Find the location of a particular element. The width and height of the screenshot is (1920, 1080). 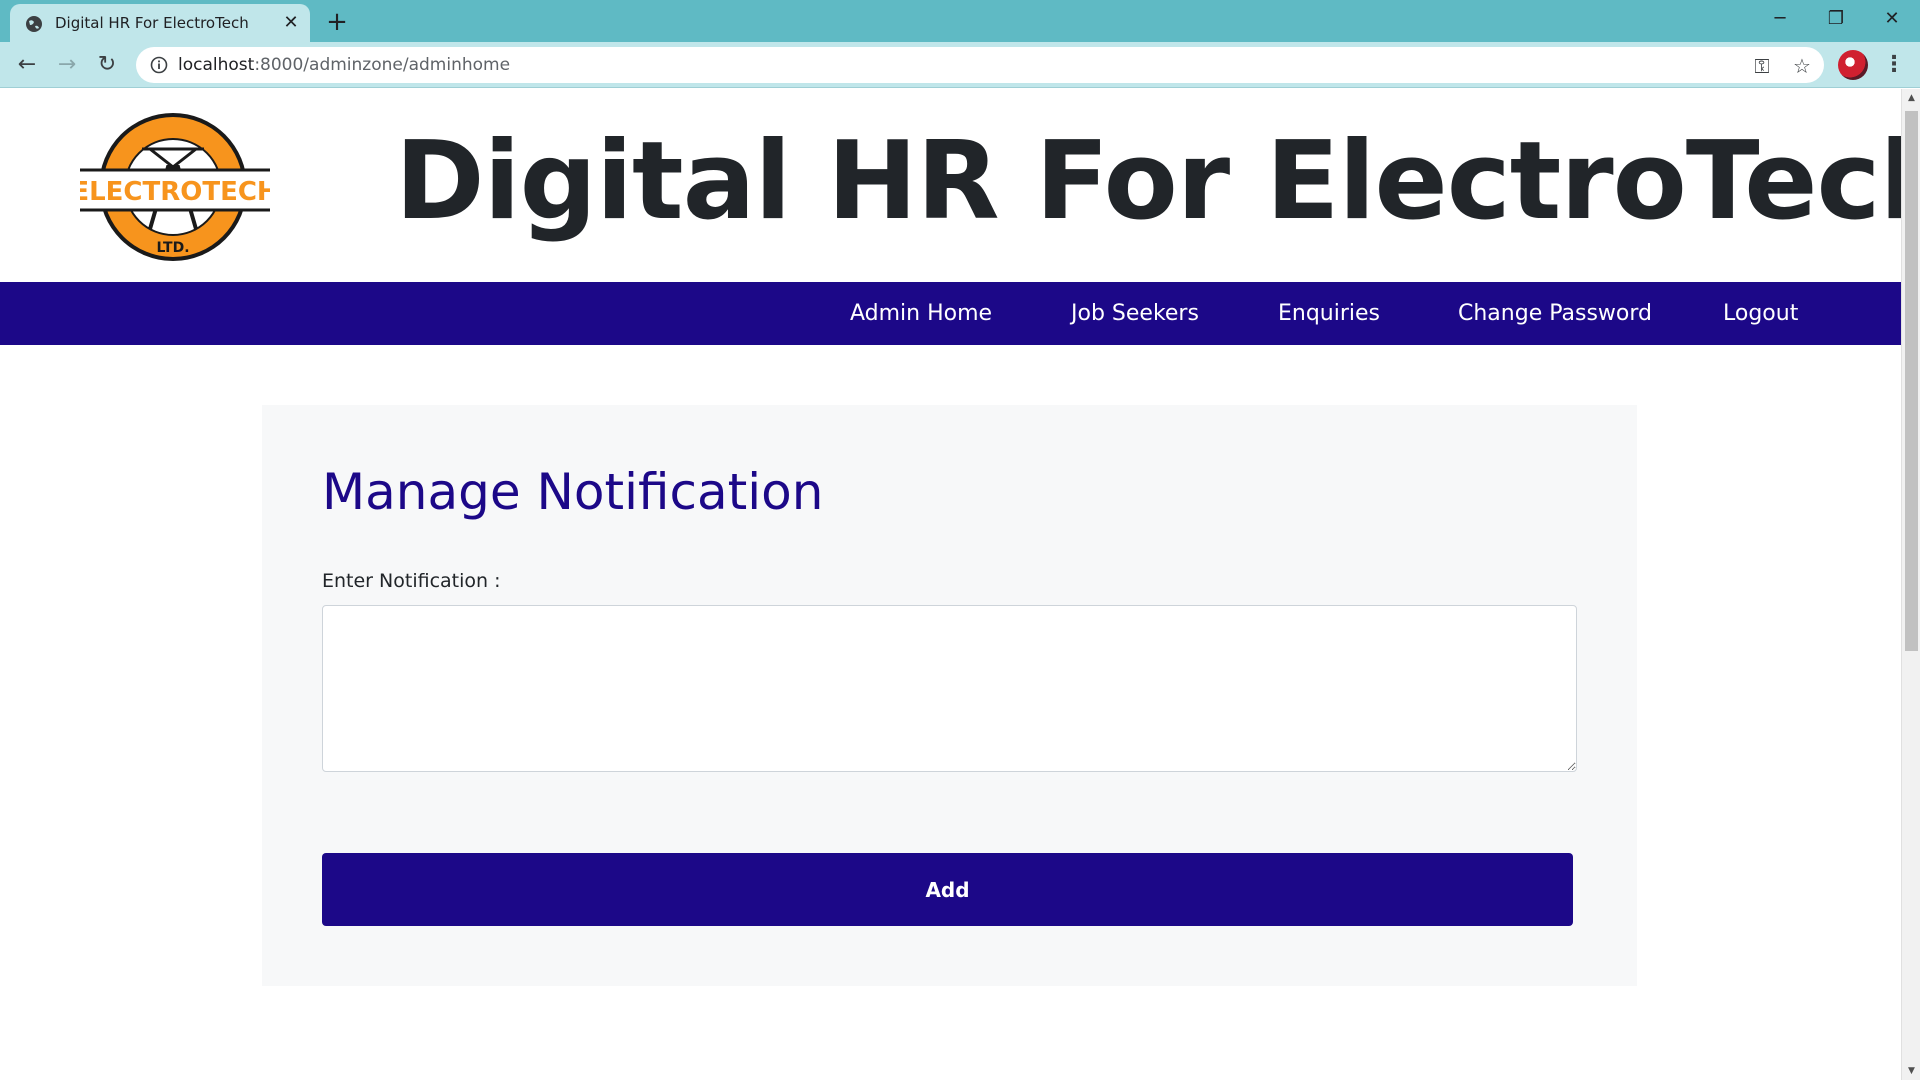

minimize-icon: ─ is located at coordinates (1780, 19).